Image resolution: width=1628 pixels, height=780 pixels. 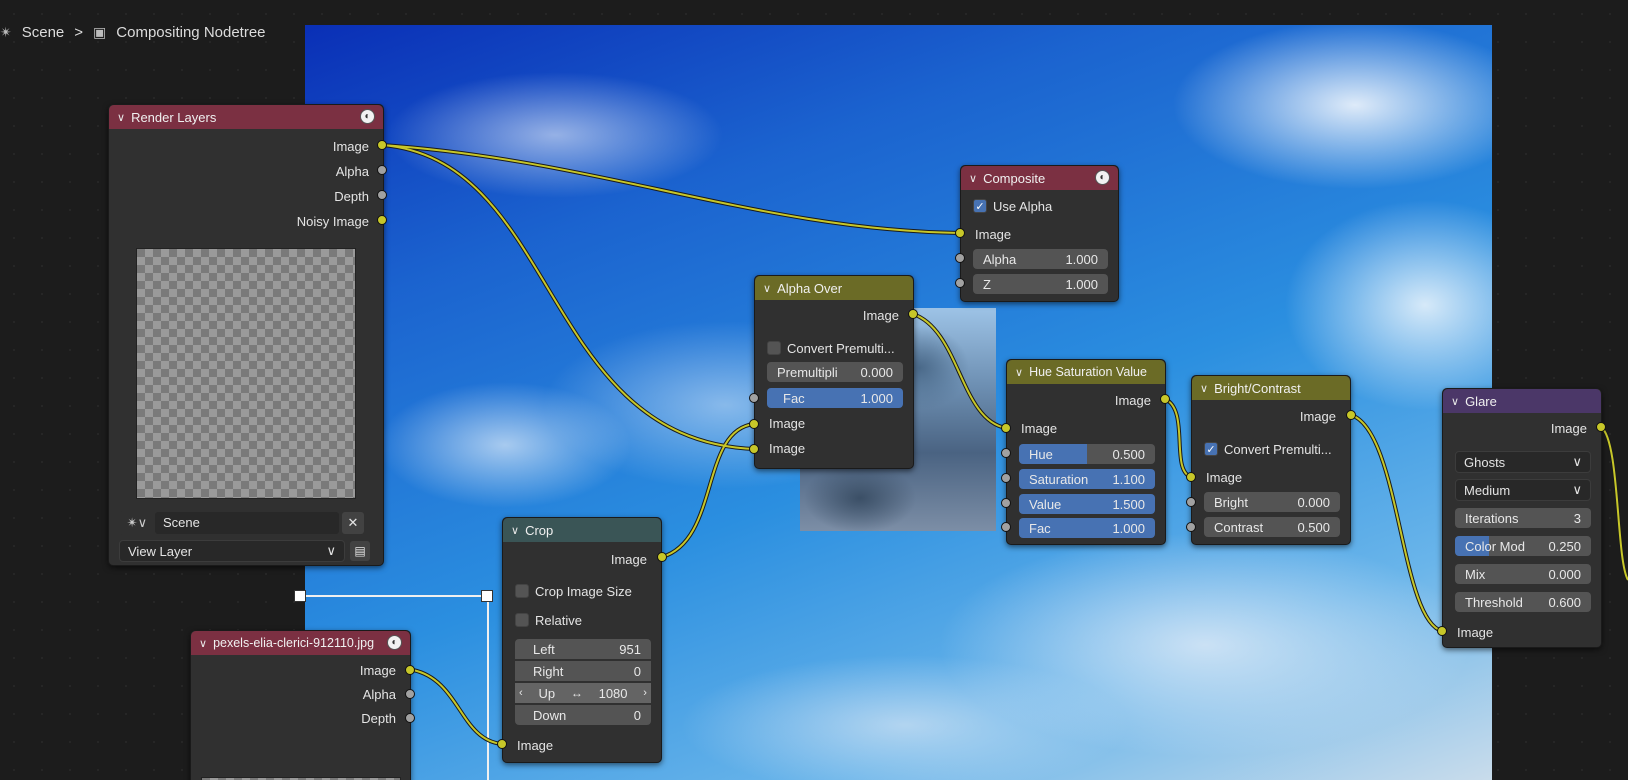 I want to click on socket-input-saturation, so click(x=1006, y=478).